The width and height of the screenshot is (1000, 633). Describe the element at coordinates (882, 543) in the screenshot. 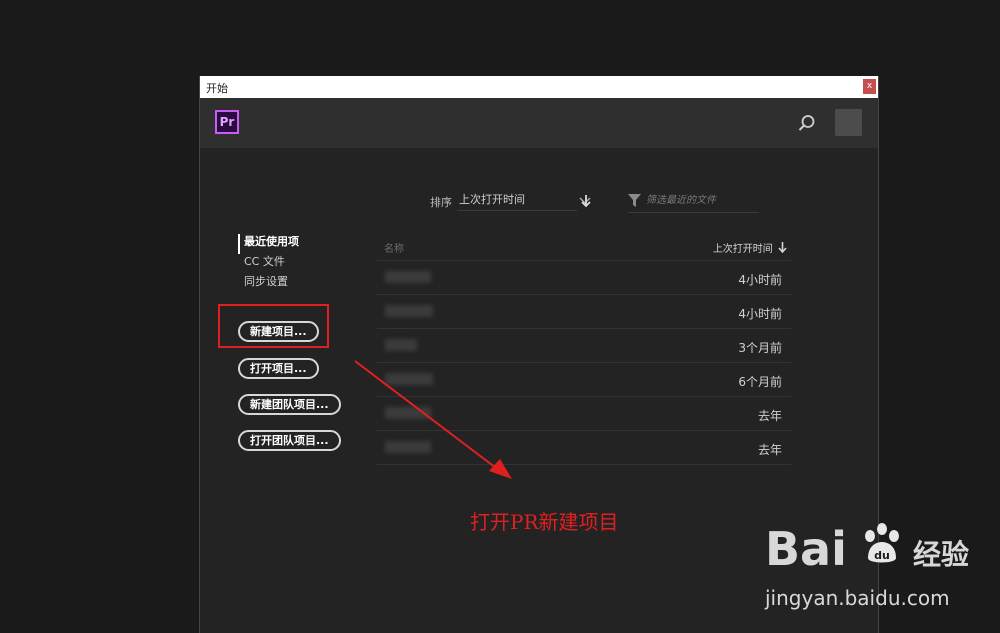

I see `baidu-paw-icon: du` at that location.